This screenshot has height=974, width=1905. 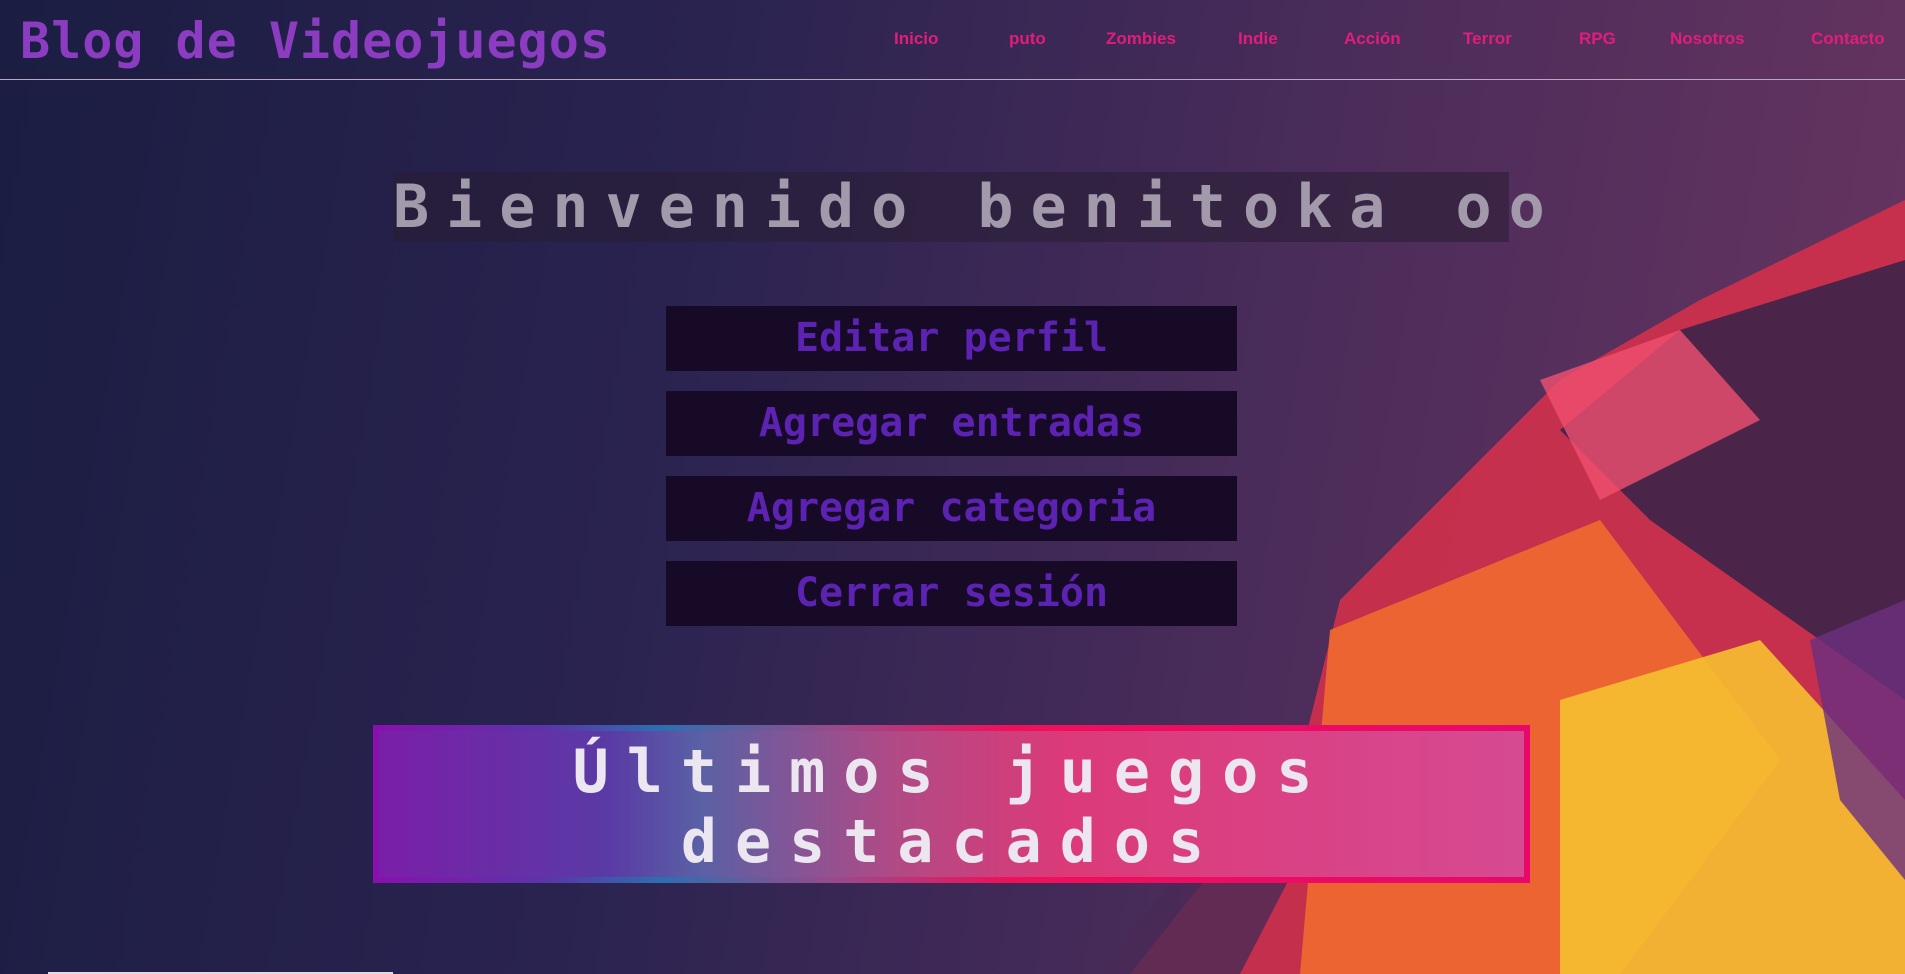 I want to click on add-entries-button: Agregar entradas, so click(x=951, y=423).